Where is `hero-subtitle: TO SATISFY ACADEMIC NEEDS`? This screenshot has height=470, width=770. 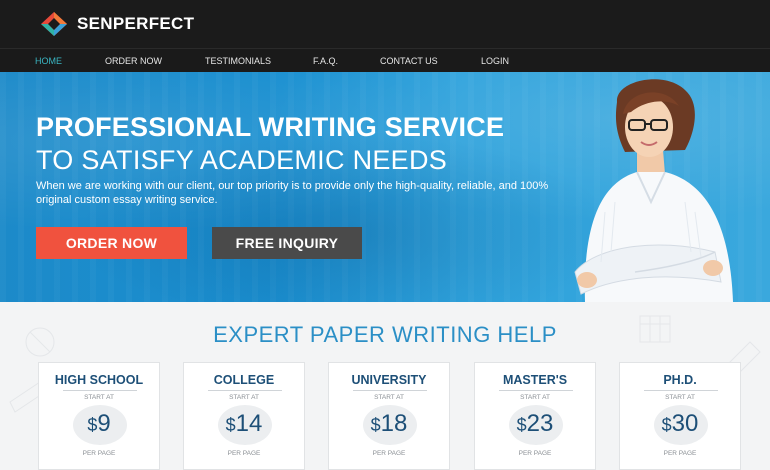 hero-subtitle: TO SATISFY ACADEMIC NEEDS is located at coordinates (242, 160).